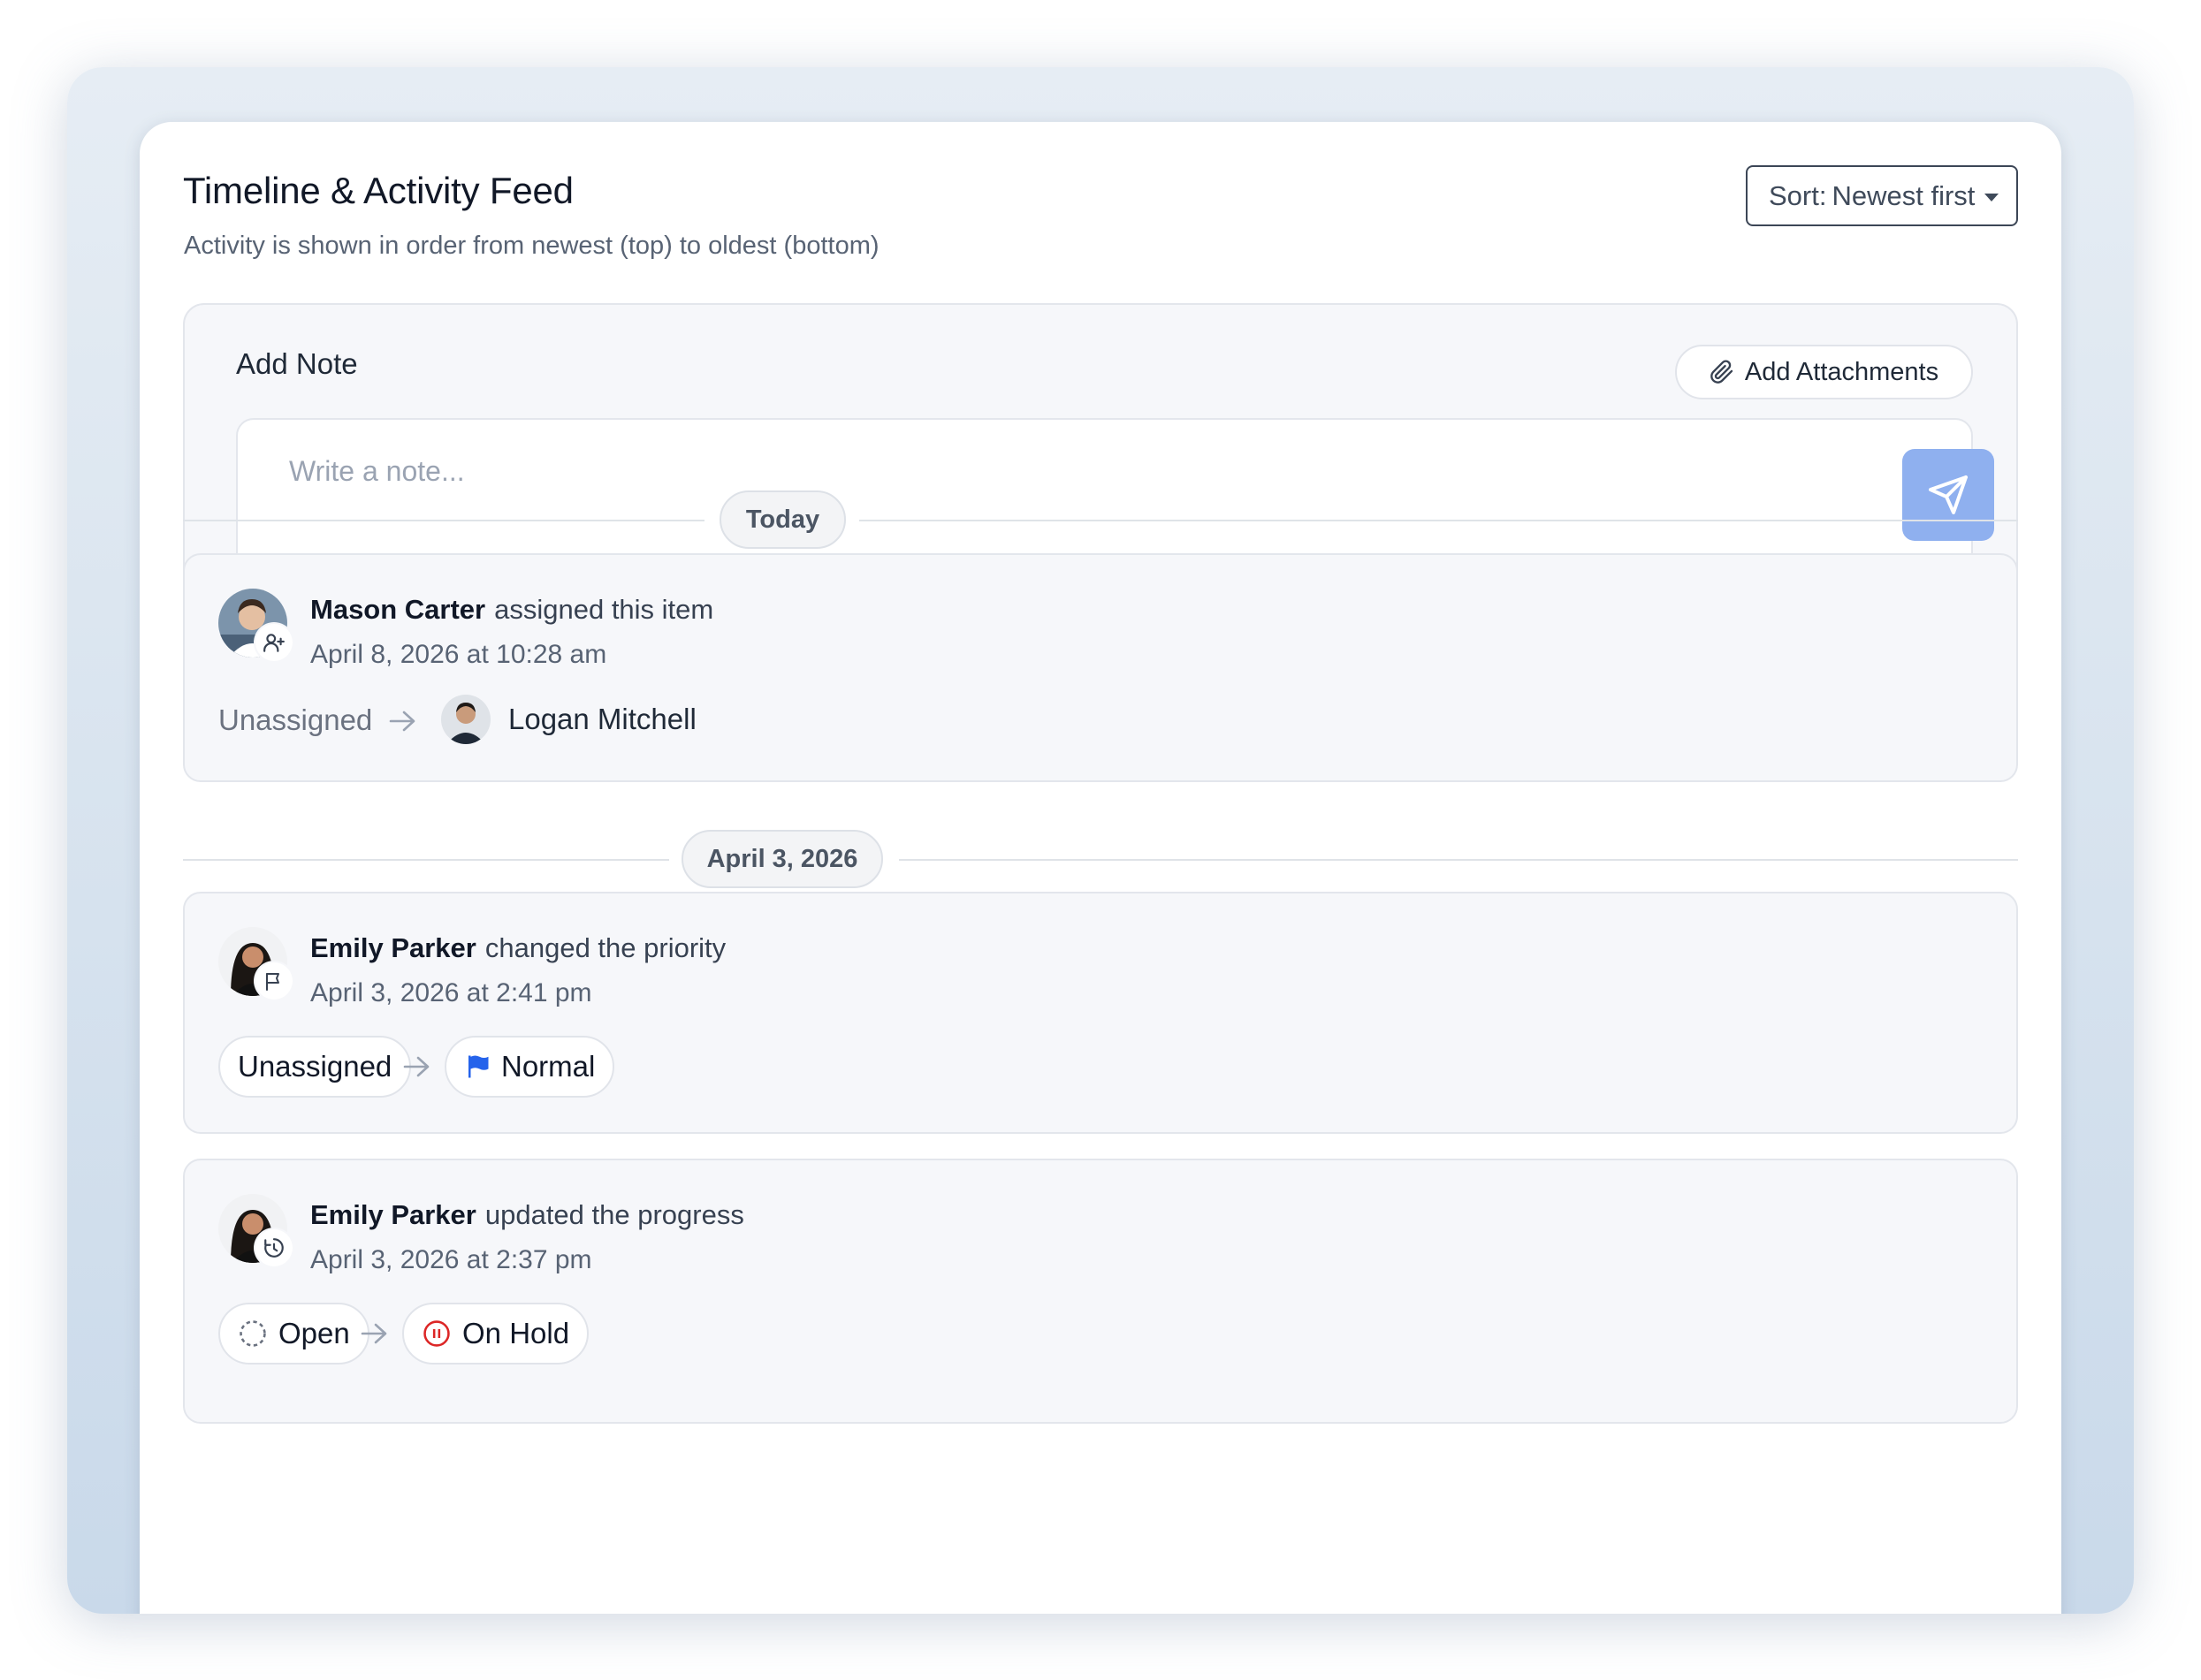 This screenshot has width=2201, height=1680. I want to click on event-actor: Mason Carter, so click(397, 609).